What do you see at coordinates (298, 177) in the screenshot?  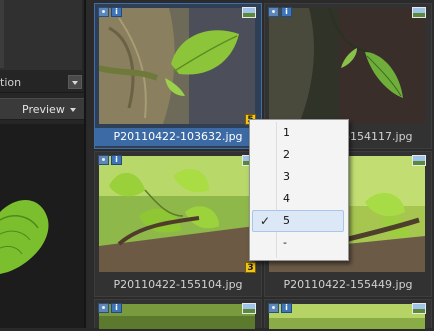 I see `rating-menu-item-3: 3` at bounding box center [298, 177].